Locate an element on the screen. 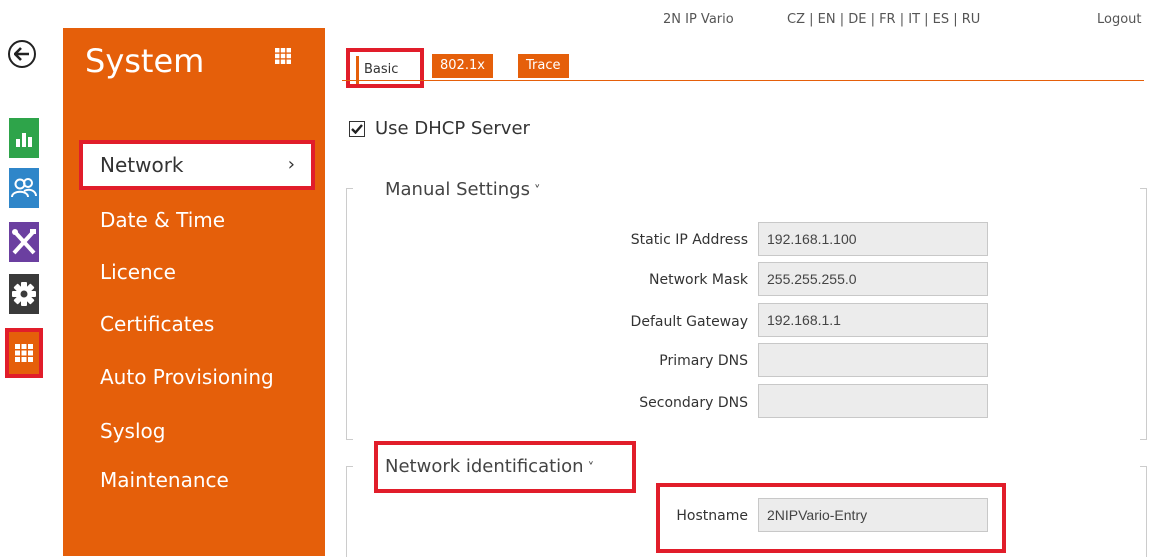  sidebar-title: System is located at coordinates (145, 61).